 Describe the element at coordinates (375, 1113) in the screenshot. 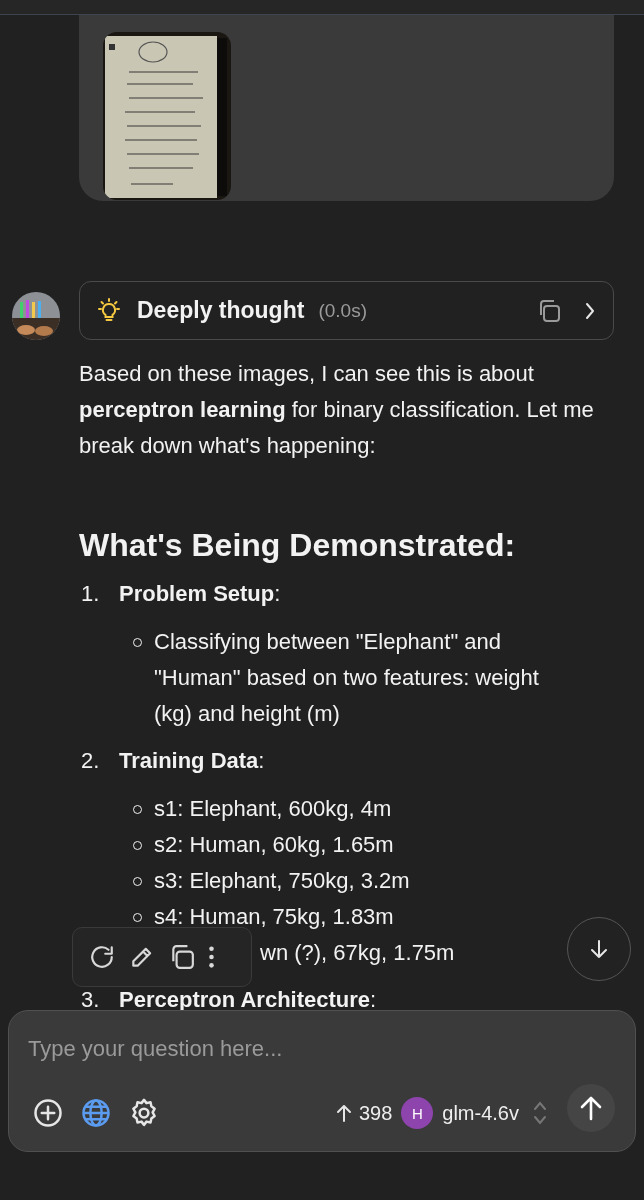

I see `token-count: 398` at that location.